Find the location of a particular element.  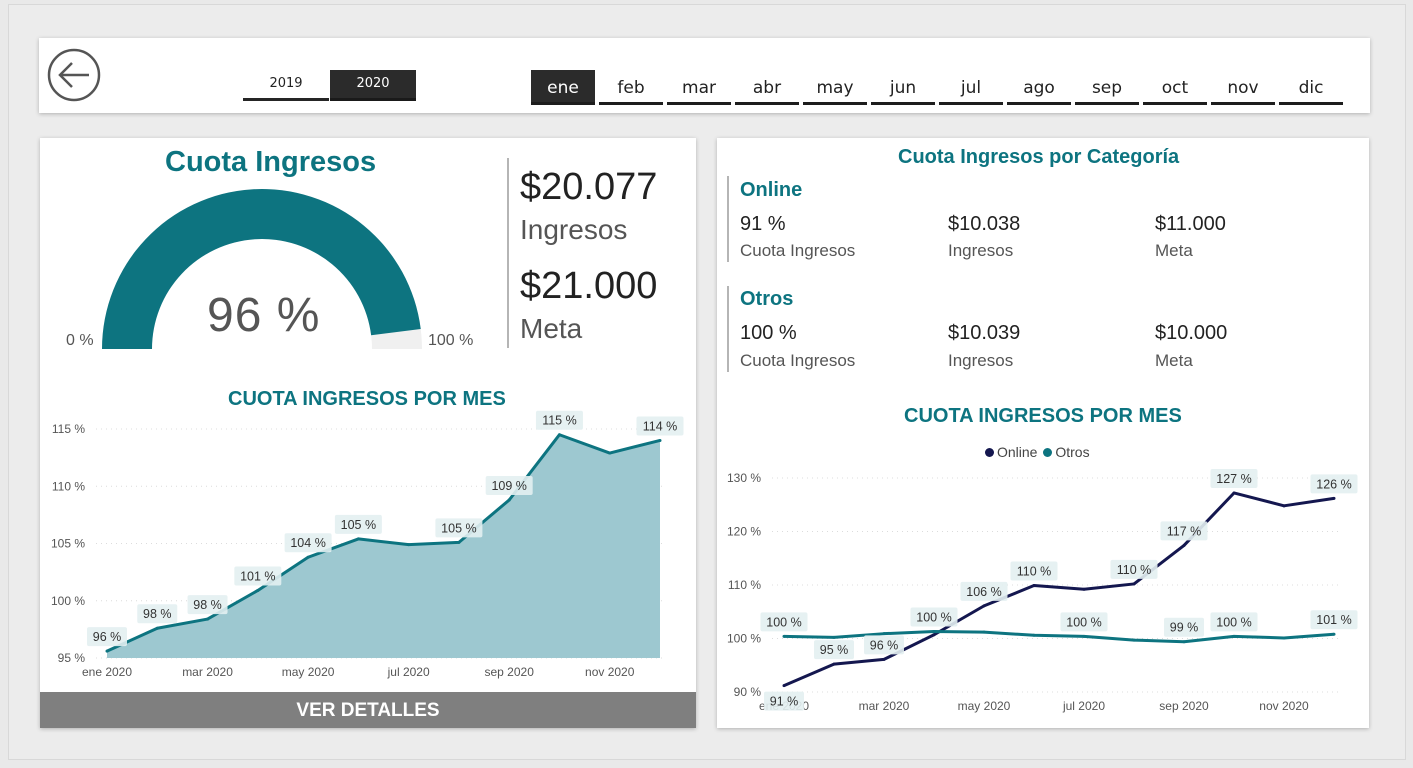

month-tab-jun: jun is located at coordinates (903, 87).